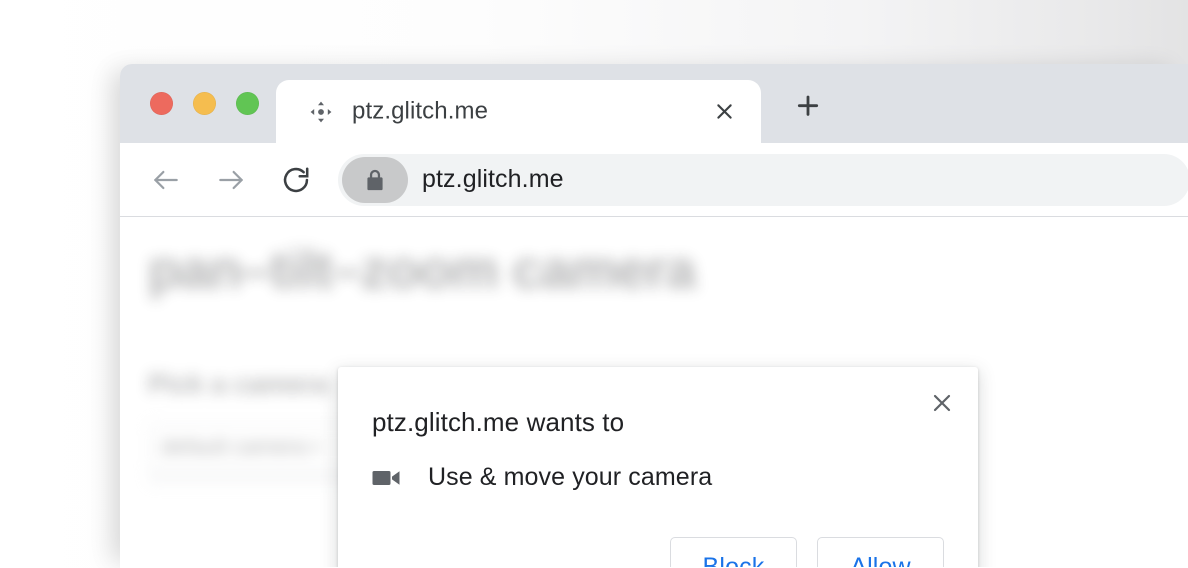 Image resolution: width=1188 pixels, height=568 pixels. What do you see at coordinates (420, 110) in the screenshot?
I see `tab-title: ptz.glitch.me` at bounding box center [420, 110].